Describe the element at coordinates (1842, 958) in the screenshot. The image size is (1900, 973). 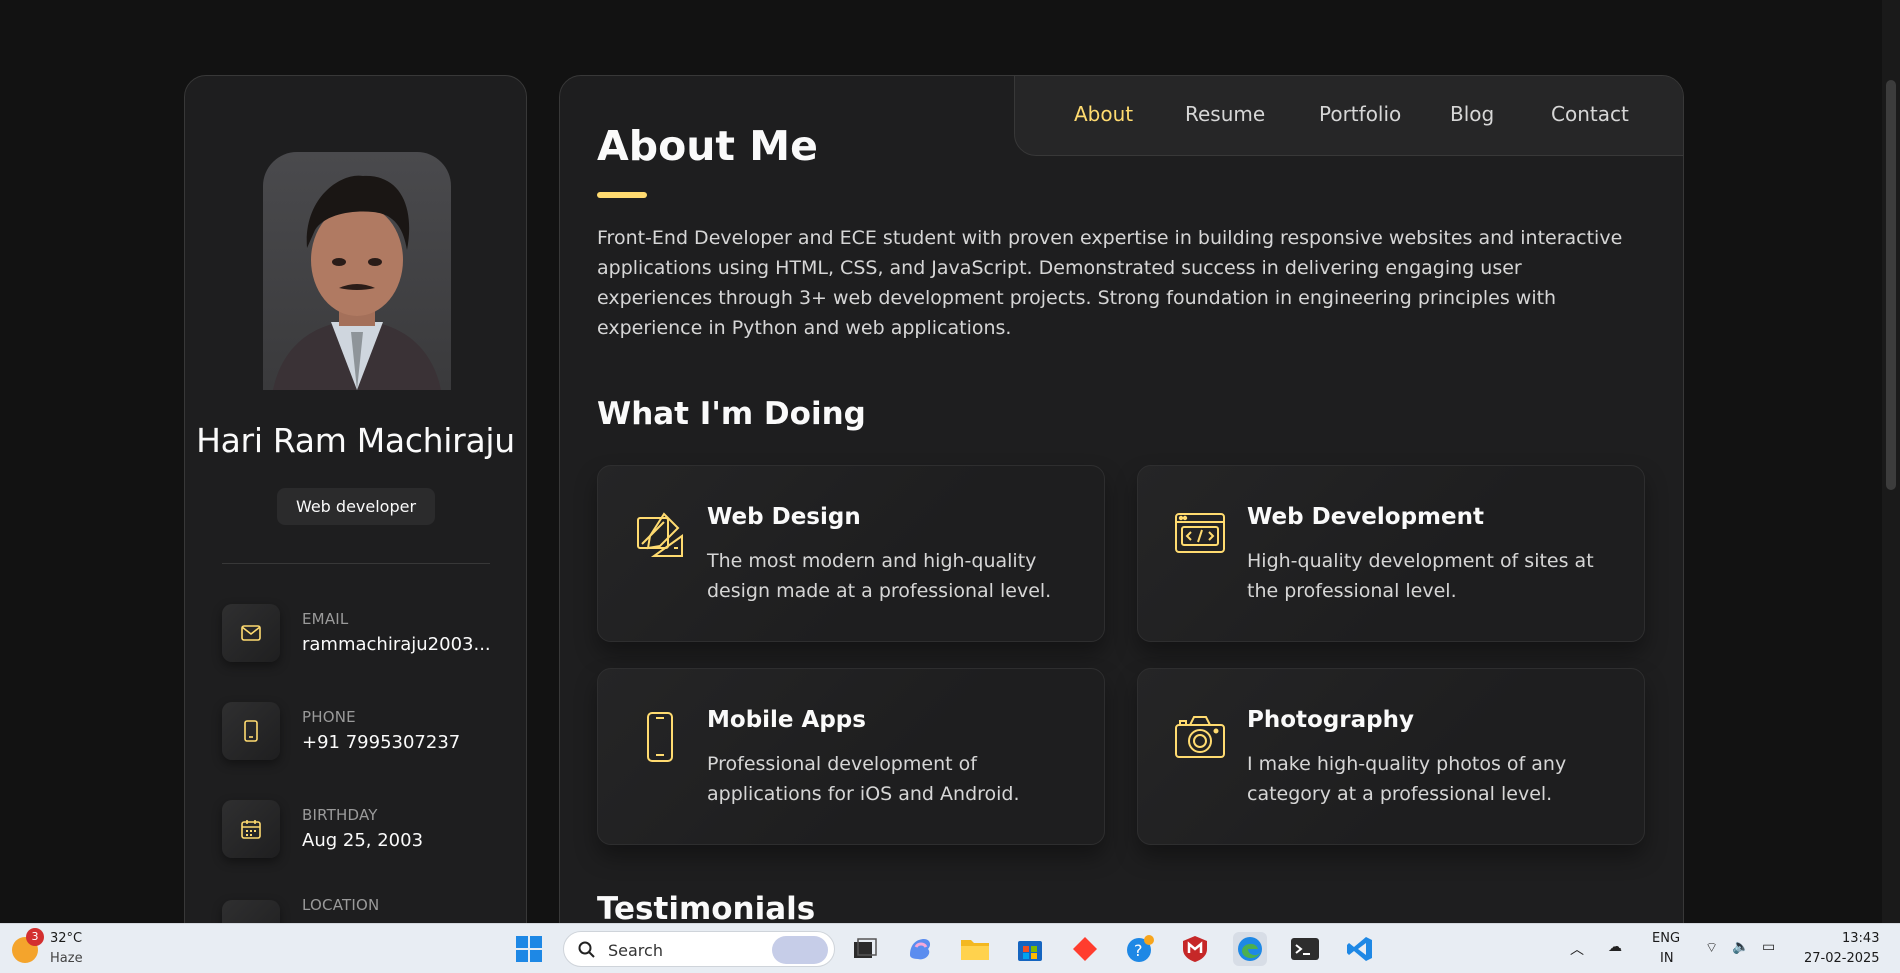
I see `clock-date: 27-02-2025` at that location.